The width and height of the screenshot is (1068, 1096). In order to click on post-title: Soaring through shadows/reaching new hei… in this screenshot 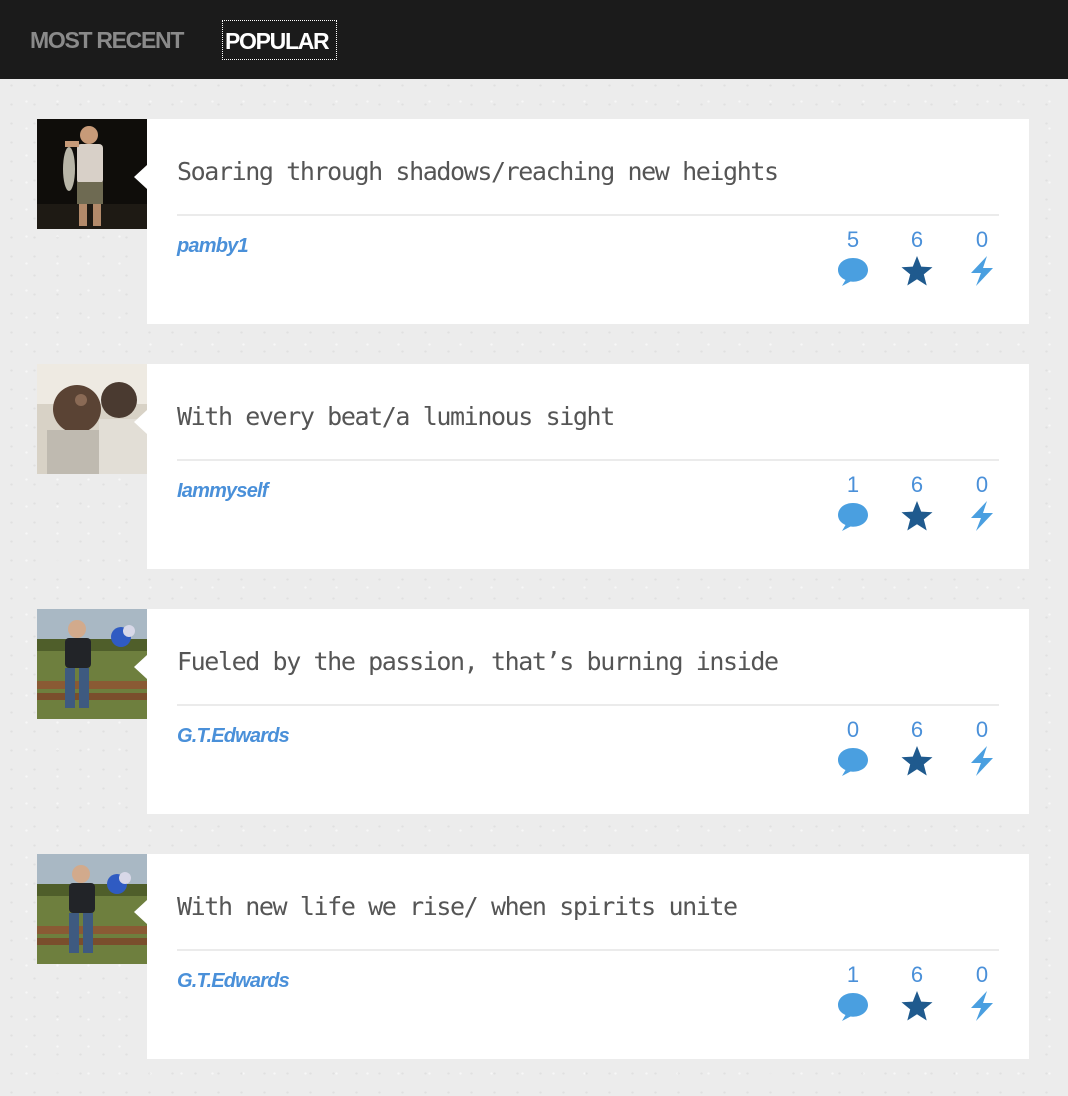, I will do `click(478, 171)`.